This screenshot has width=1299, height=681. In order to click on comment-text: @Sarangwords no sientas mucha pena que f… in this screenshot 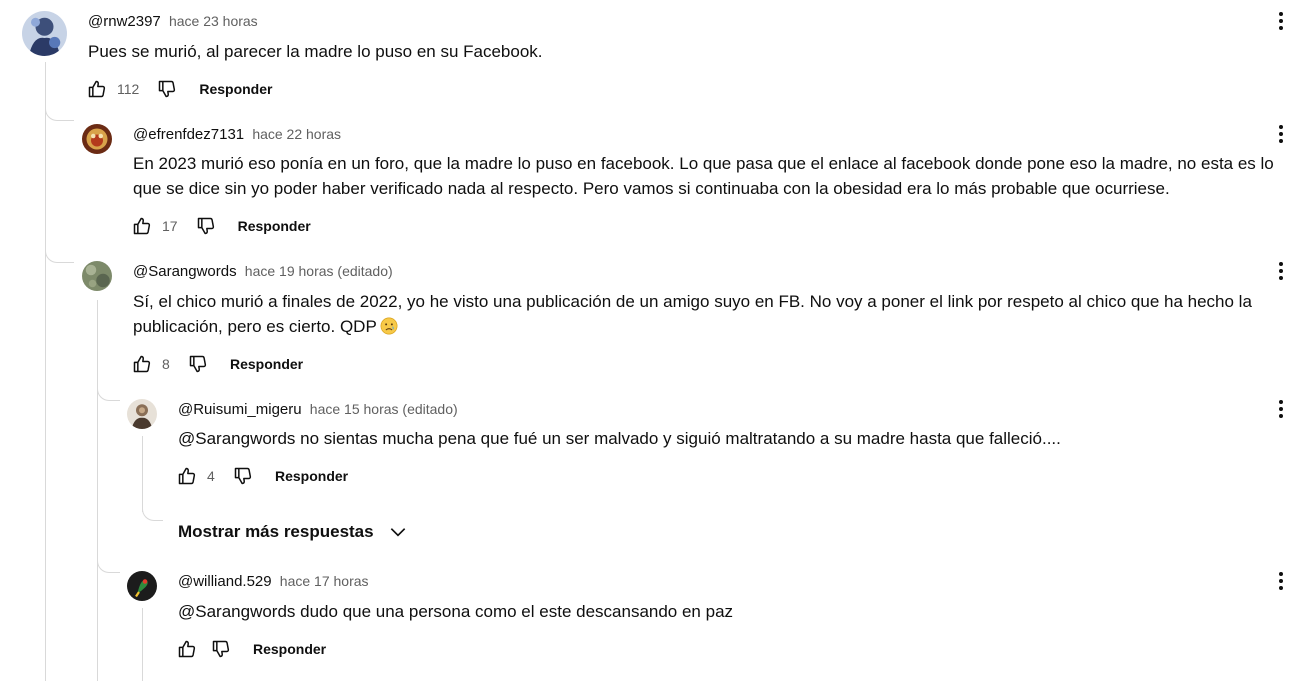, I will do `click(619, 438)`.